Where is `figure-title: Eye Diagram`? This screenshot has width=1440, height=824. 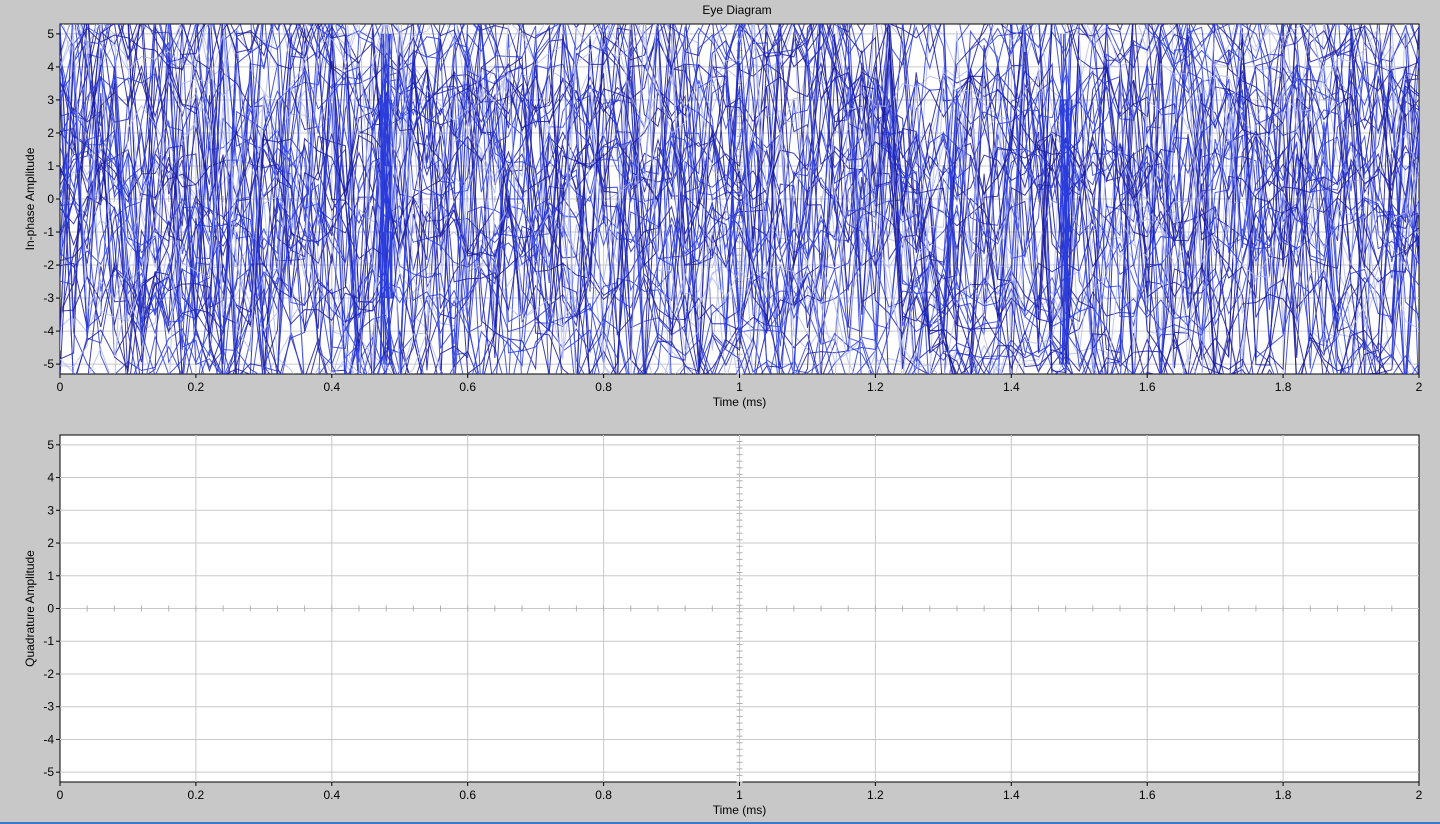
figure-title: Eye Diagram is located at coordinates (736, 10).